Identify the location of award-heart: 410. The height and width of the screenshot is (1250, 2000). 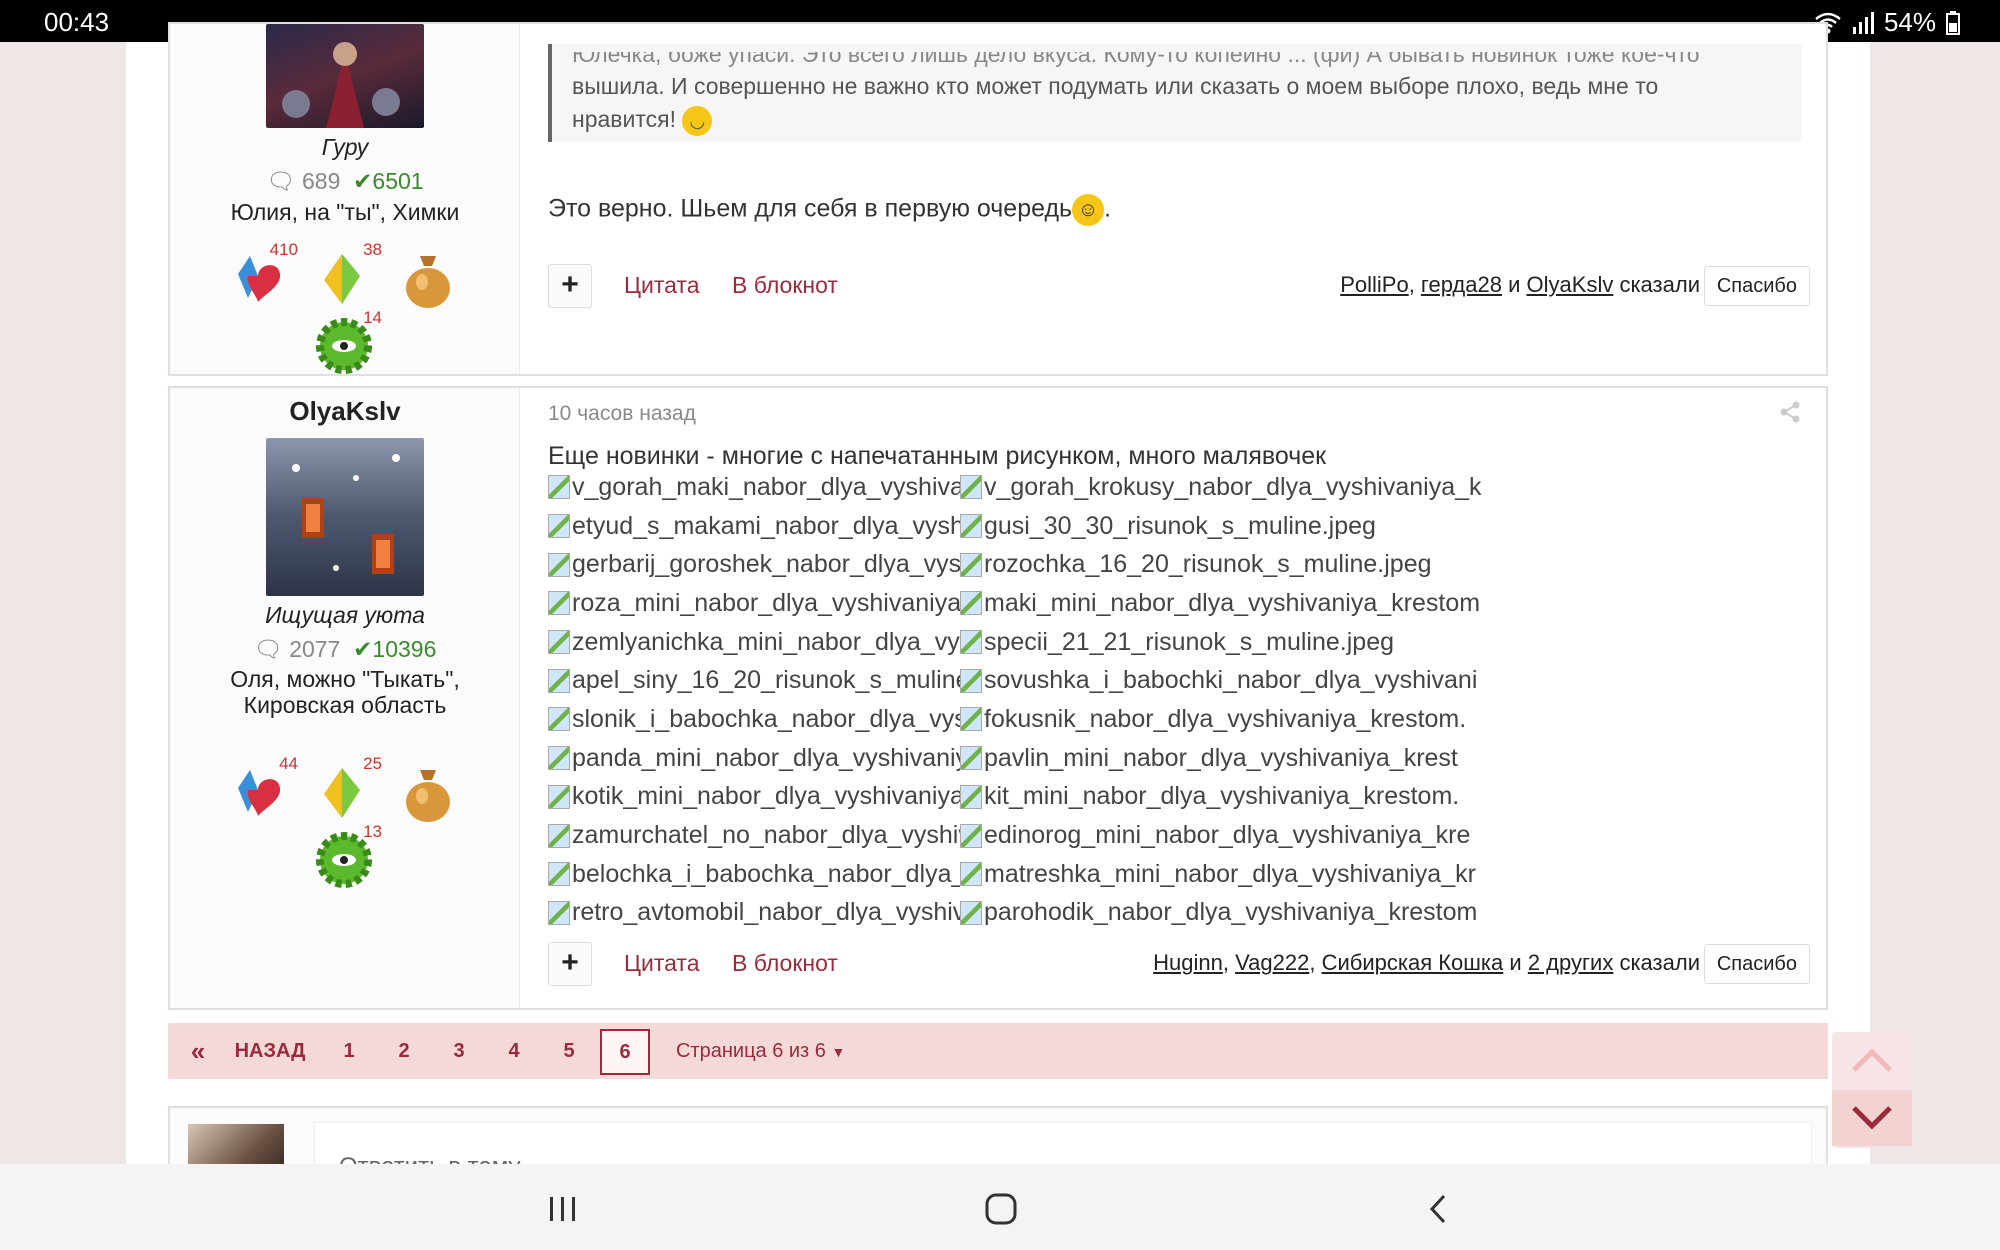
(263, 275).